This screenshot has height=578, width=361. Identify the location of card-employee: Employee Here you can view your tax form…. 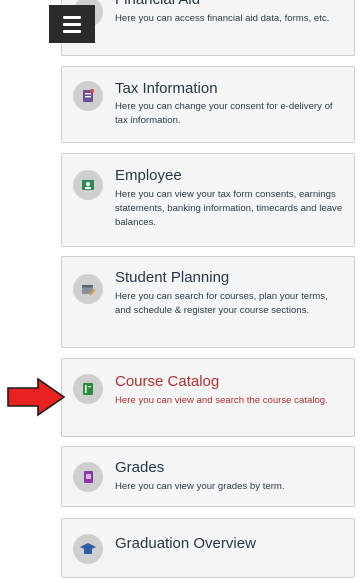
(208, 200).